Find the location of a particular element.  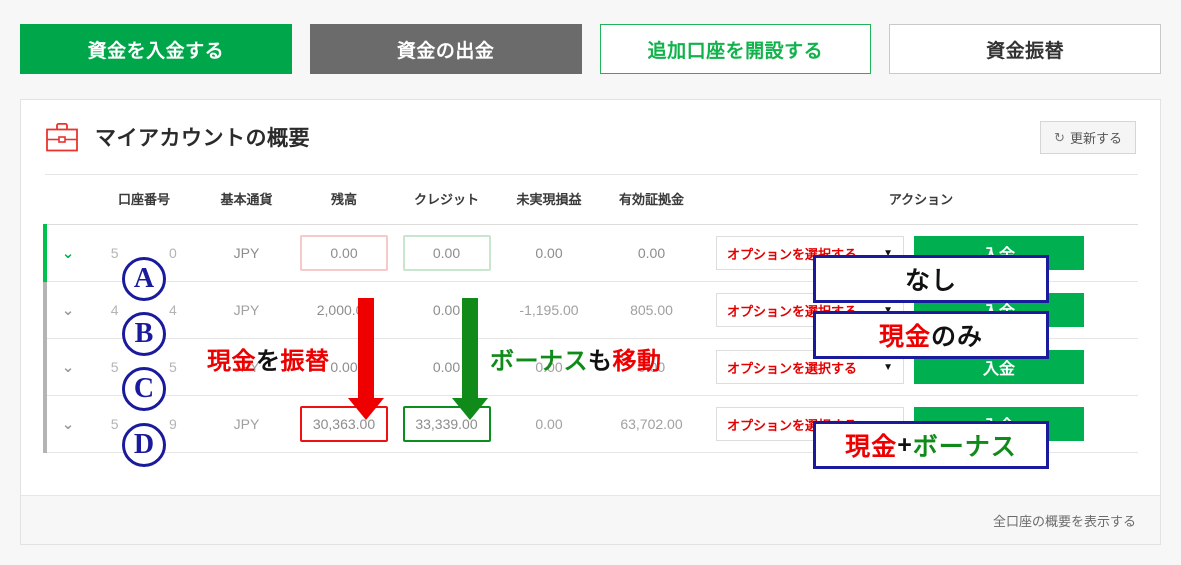

col-header-account-number: 口座番号 is located at coordinates (144, 199).